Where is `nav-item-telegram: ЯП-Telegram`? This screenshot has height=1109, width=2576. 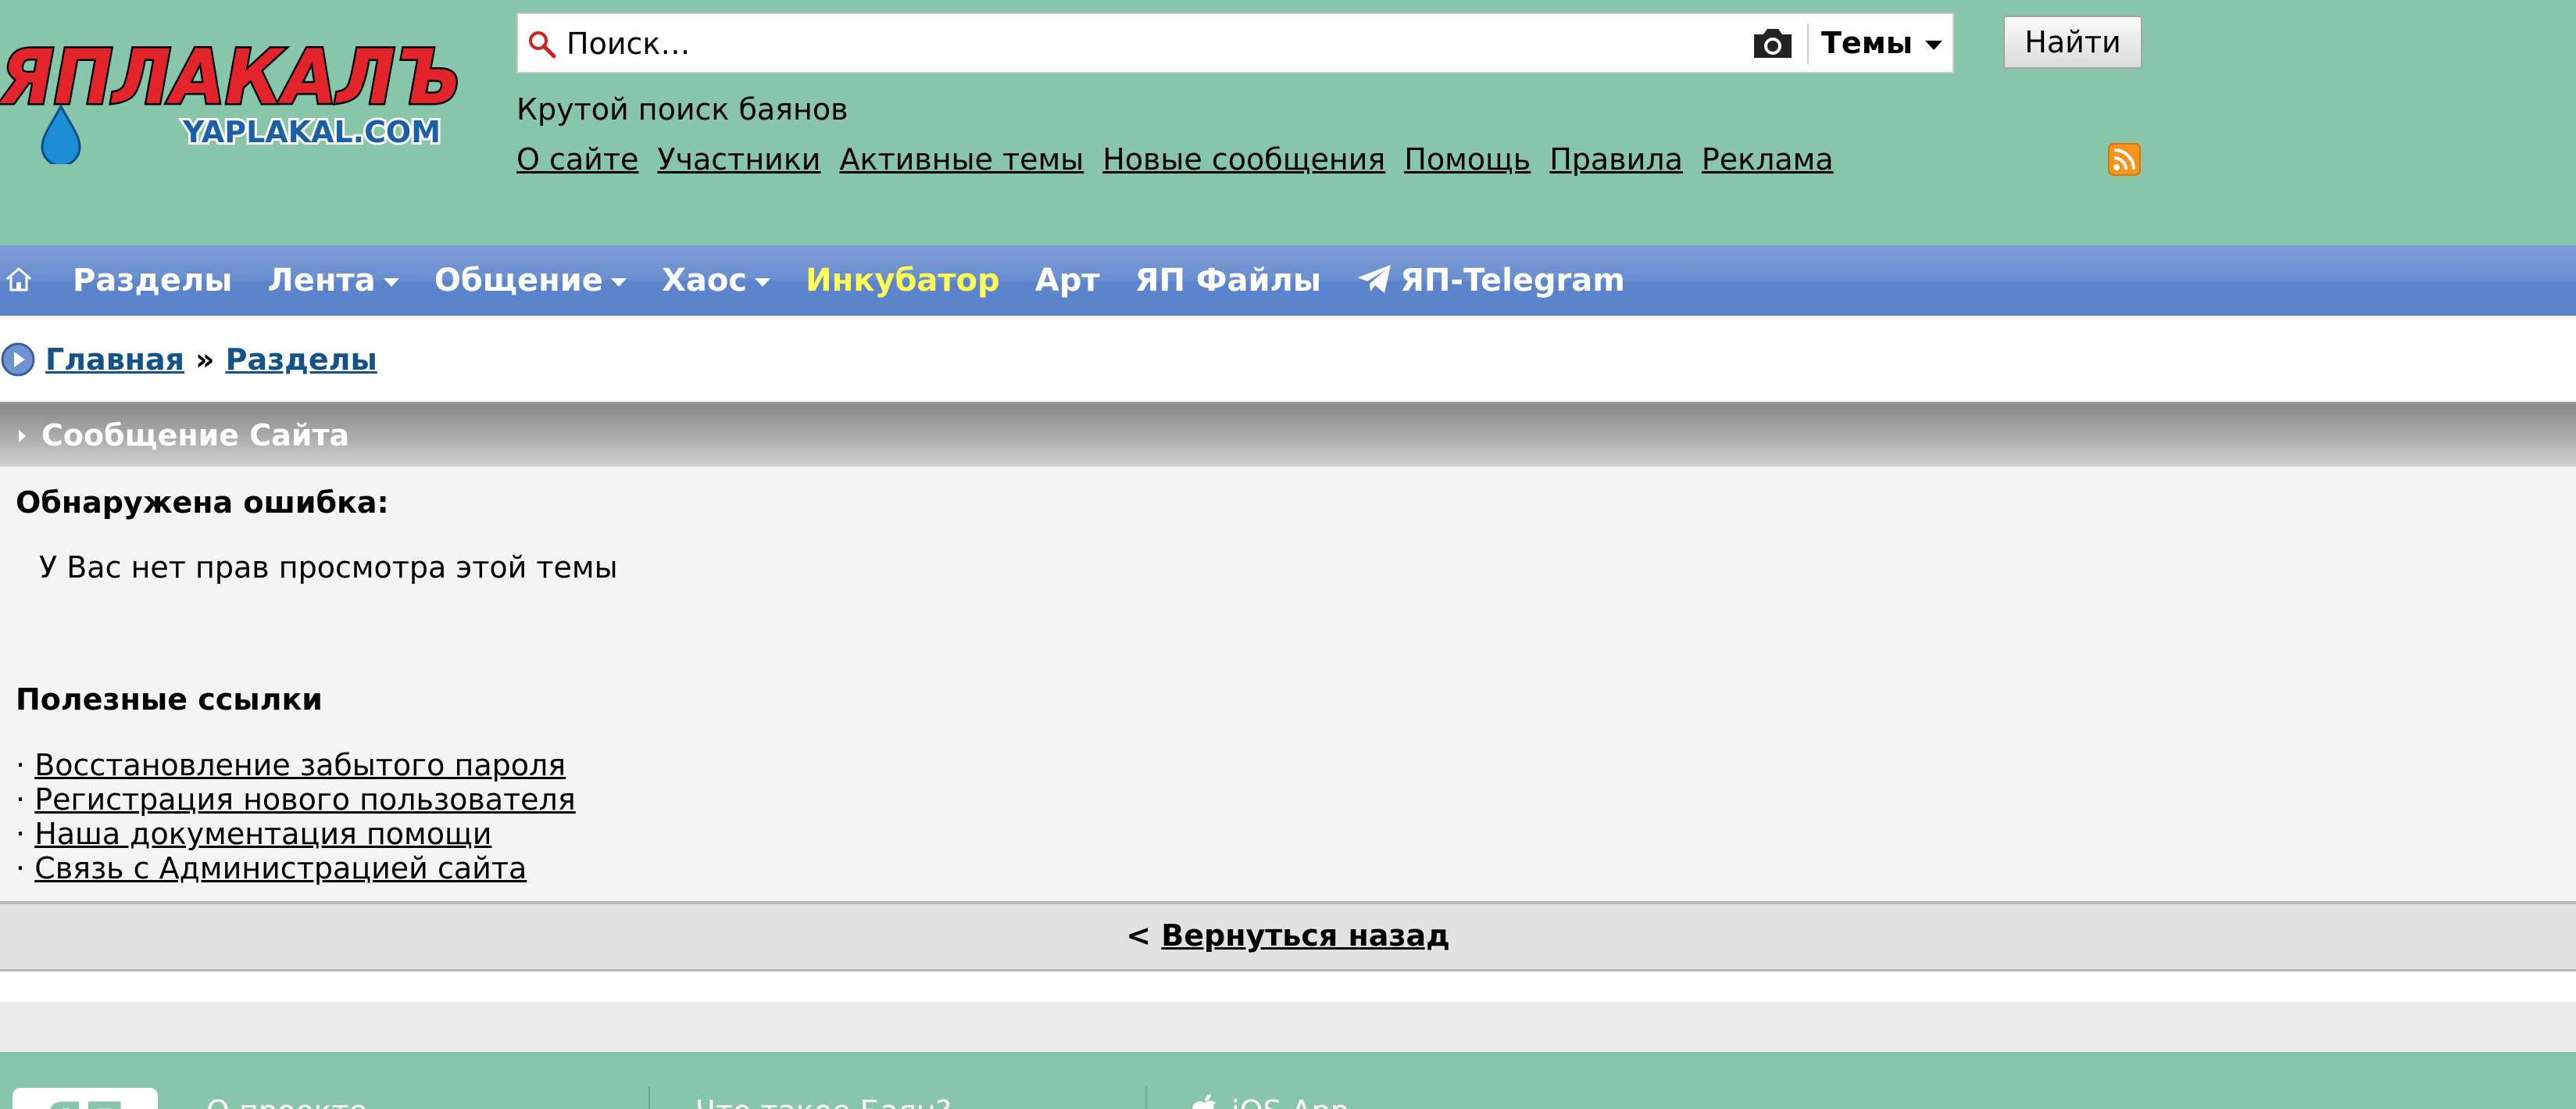
nav-item-telegram: ЯП-Telegram is located at coordinates (1491, 280).